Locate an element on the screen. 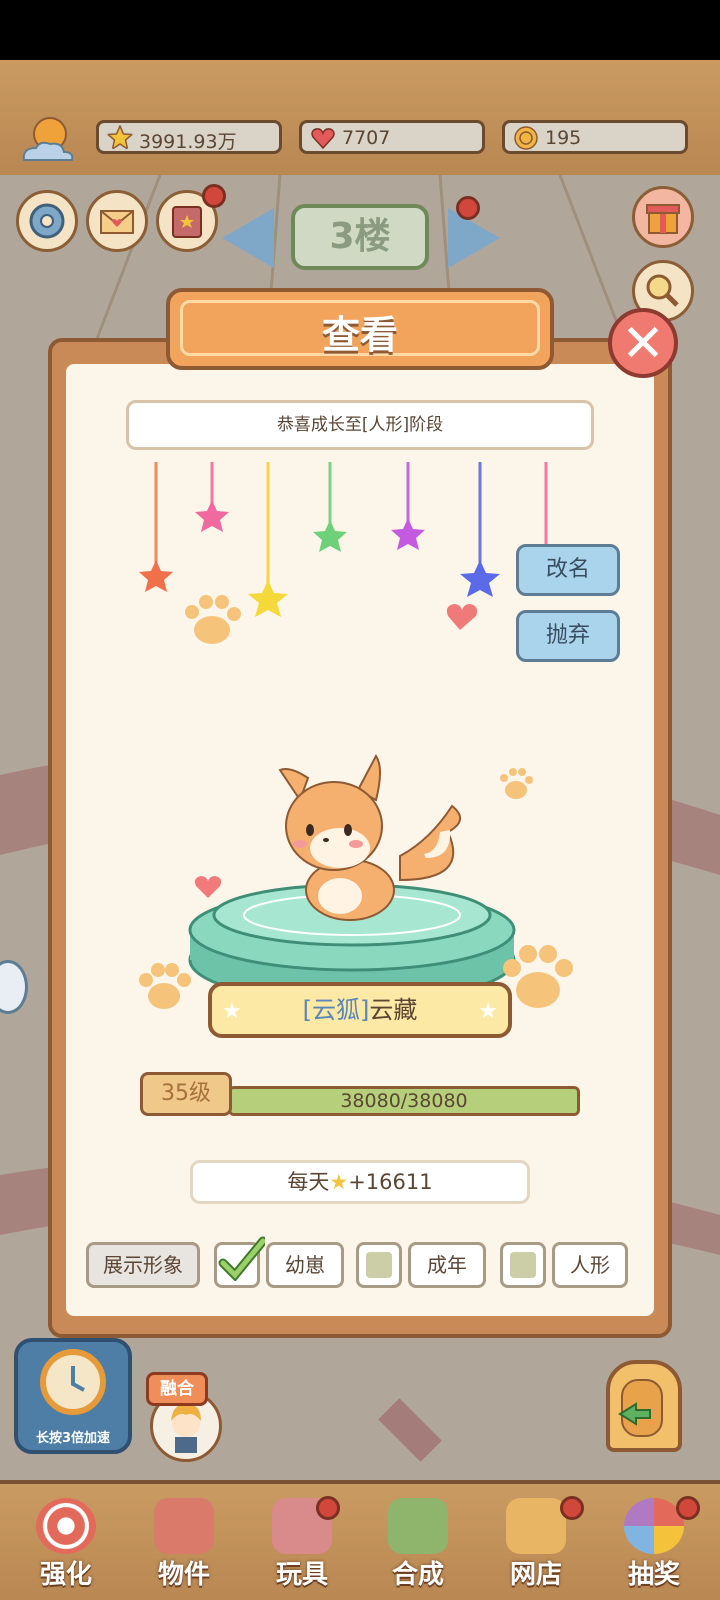  daily-income: 每天★+16611 is located at coordinates (360, 1182).